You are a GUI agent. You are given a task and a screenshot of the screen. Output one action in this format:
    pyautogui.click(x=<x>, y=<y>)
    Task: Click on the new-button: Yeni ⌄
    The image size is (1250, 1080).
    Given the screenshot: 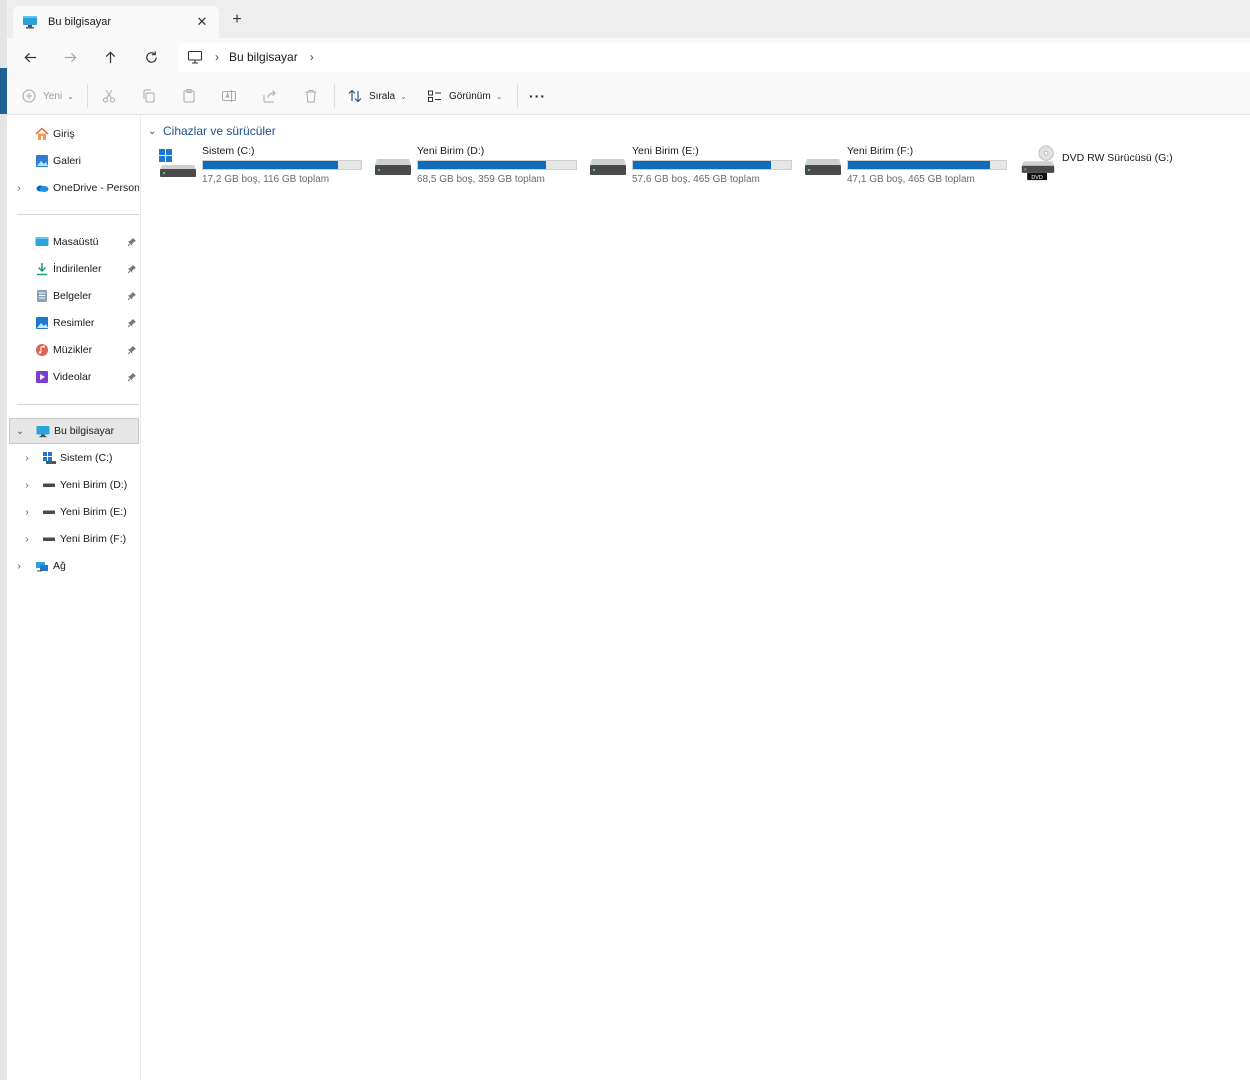 What is the action you would take?
    pyautogui.click(x=47, y=96)
    